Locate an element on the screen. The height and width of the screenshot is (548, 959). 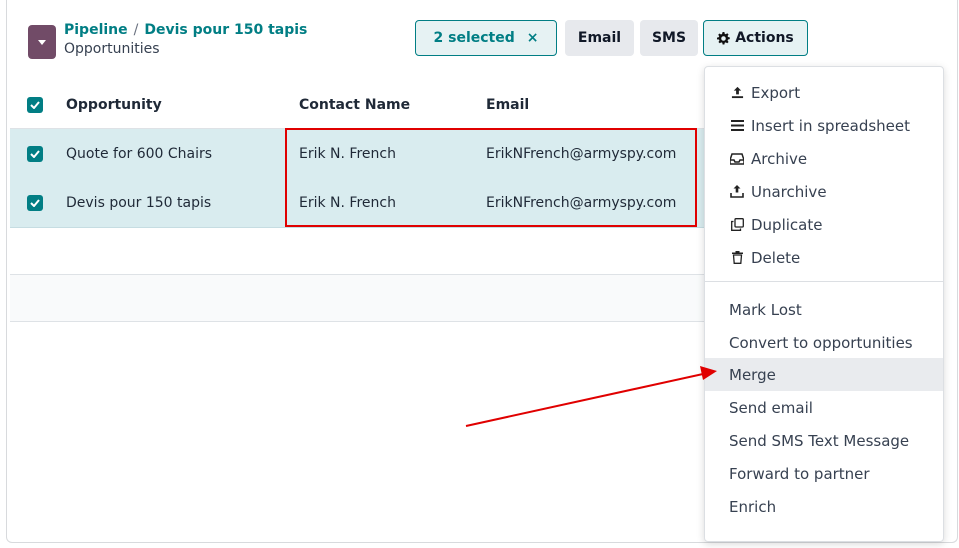
menu-item-convert-to-opportunities: Convert to opportunities is located at coordinates (824, 342).